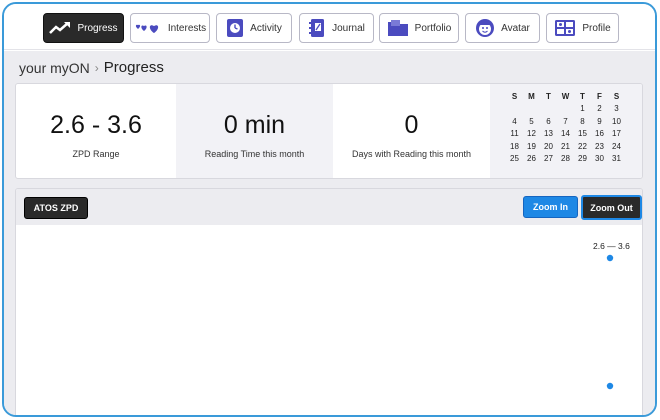  What do you see at coordinates (187, 28) in the screenshot?
I see `tab-label: Interests` at bounding box center [187, 28].